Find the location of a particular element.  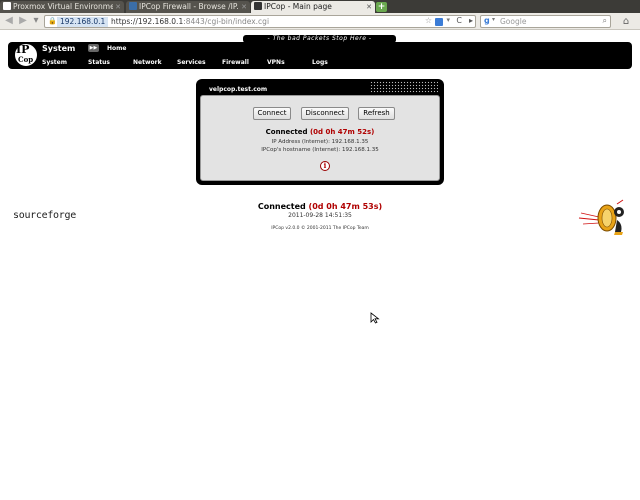

info-icon: i is located at coordinates (325, 166).